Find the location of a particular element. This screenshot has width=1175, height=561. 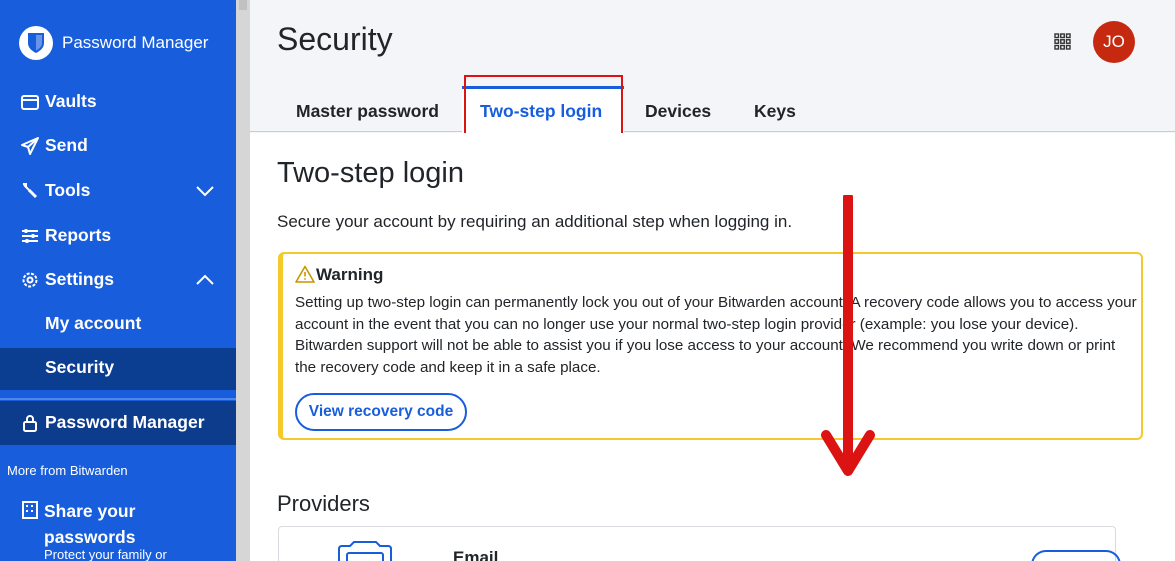

vault-icon is located at coordinates (30, 102).